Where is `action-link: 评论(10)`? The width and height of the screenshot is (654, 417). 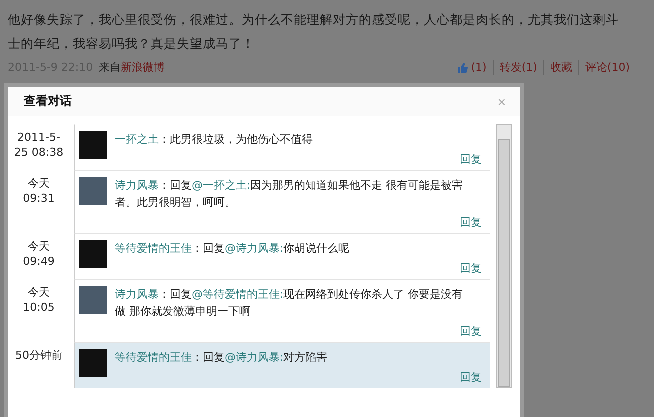 action-link: 评论(10) is located at coordinates (607, 67).